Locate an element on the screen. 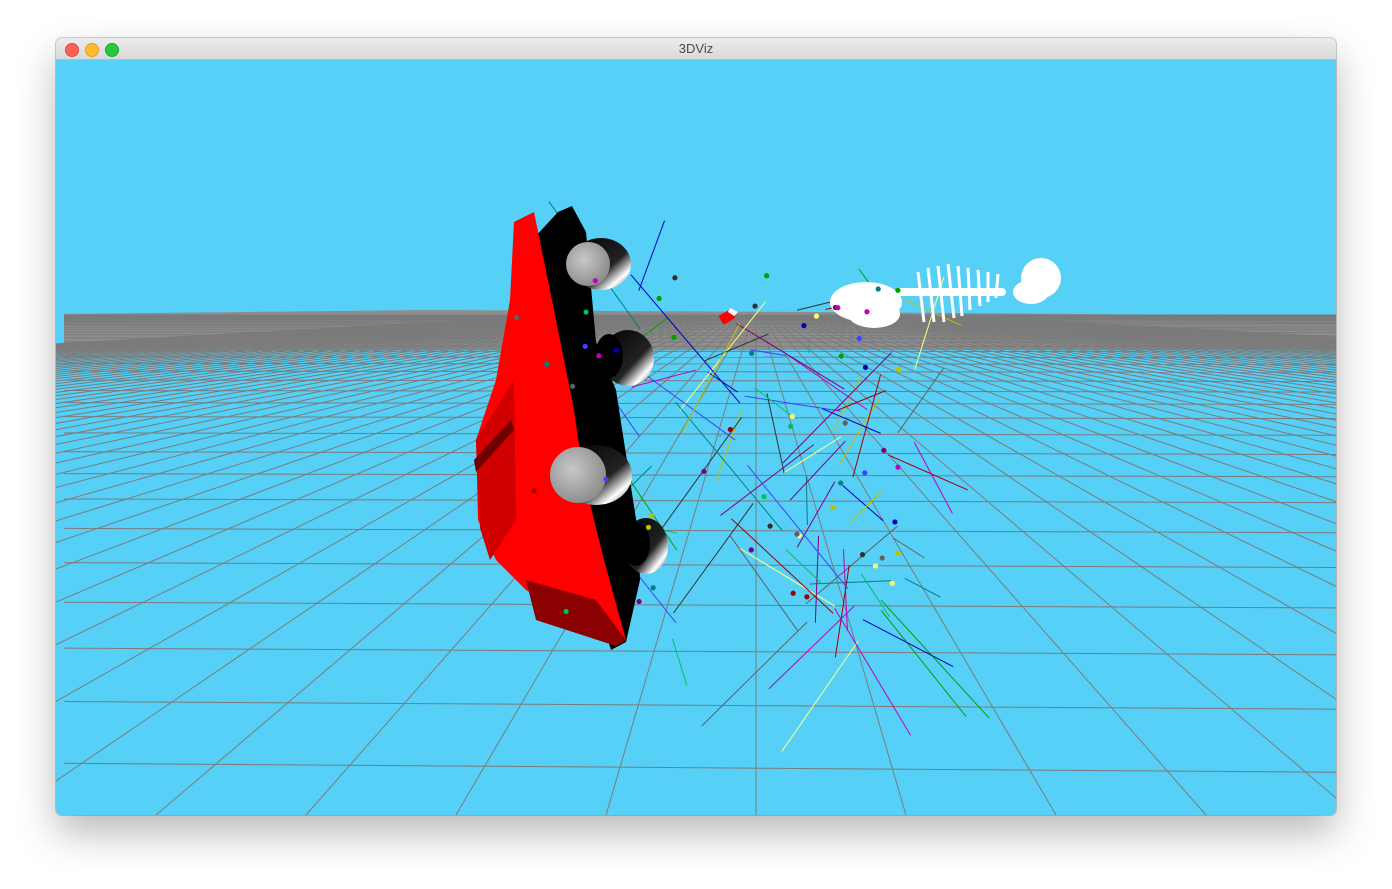 This screenshot has height=889, width=1392. title-bar: 3DViz is located at coordinates (696, 49).